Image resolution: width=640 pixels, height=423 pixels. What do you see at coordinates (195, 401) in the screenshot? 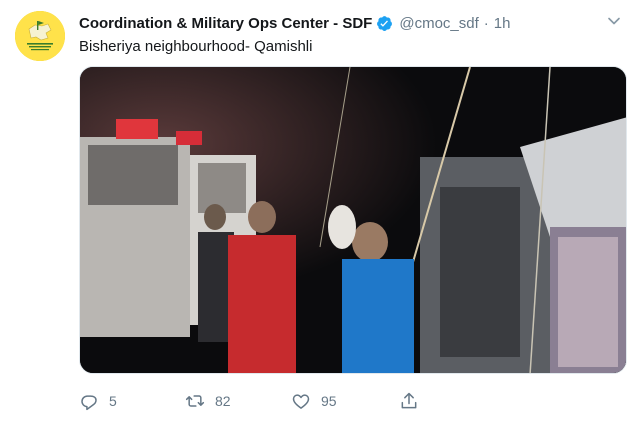
I see `retweet-icon` at bounding box center [195, 401].